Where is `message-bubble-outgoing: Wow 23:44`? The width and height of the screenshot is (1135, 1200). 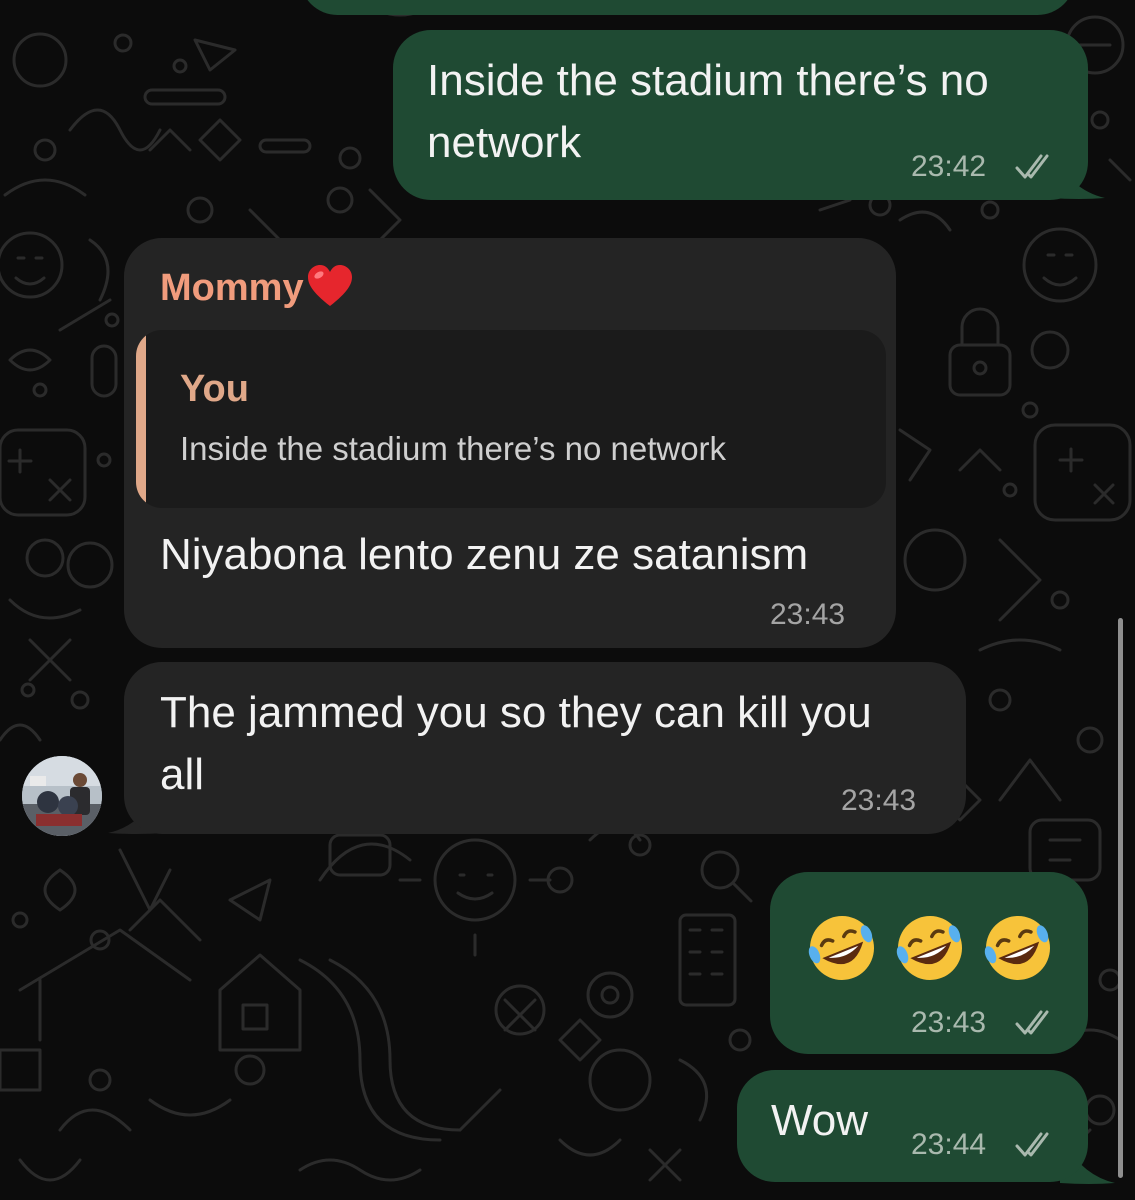
message-bubble-outgoing: Wow 23:44 is located at coordinates (912, 1126).